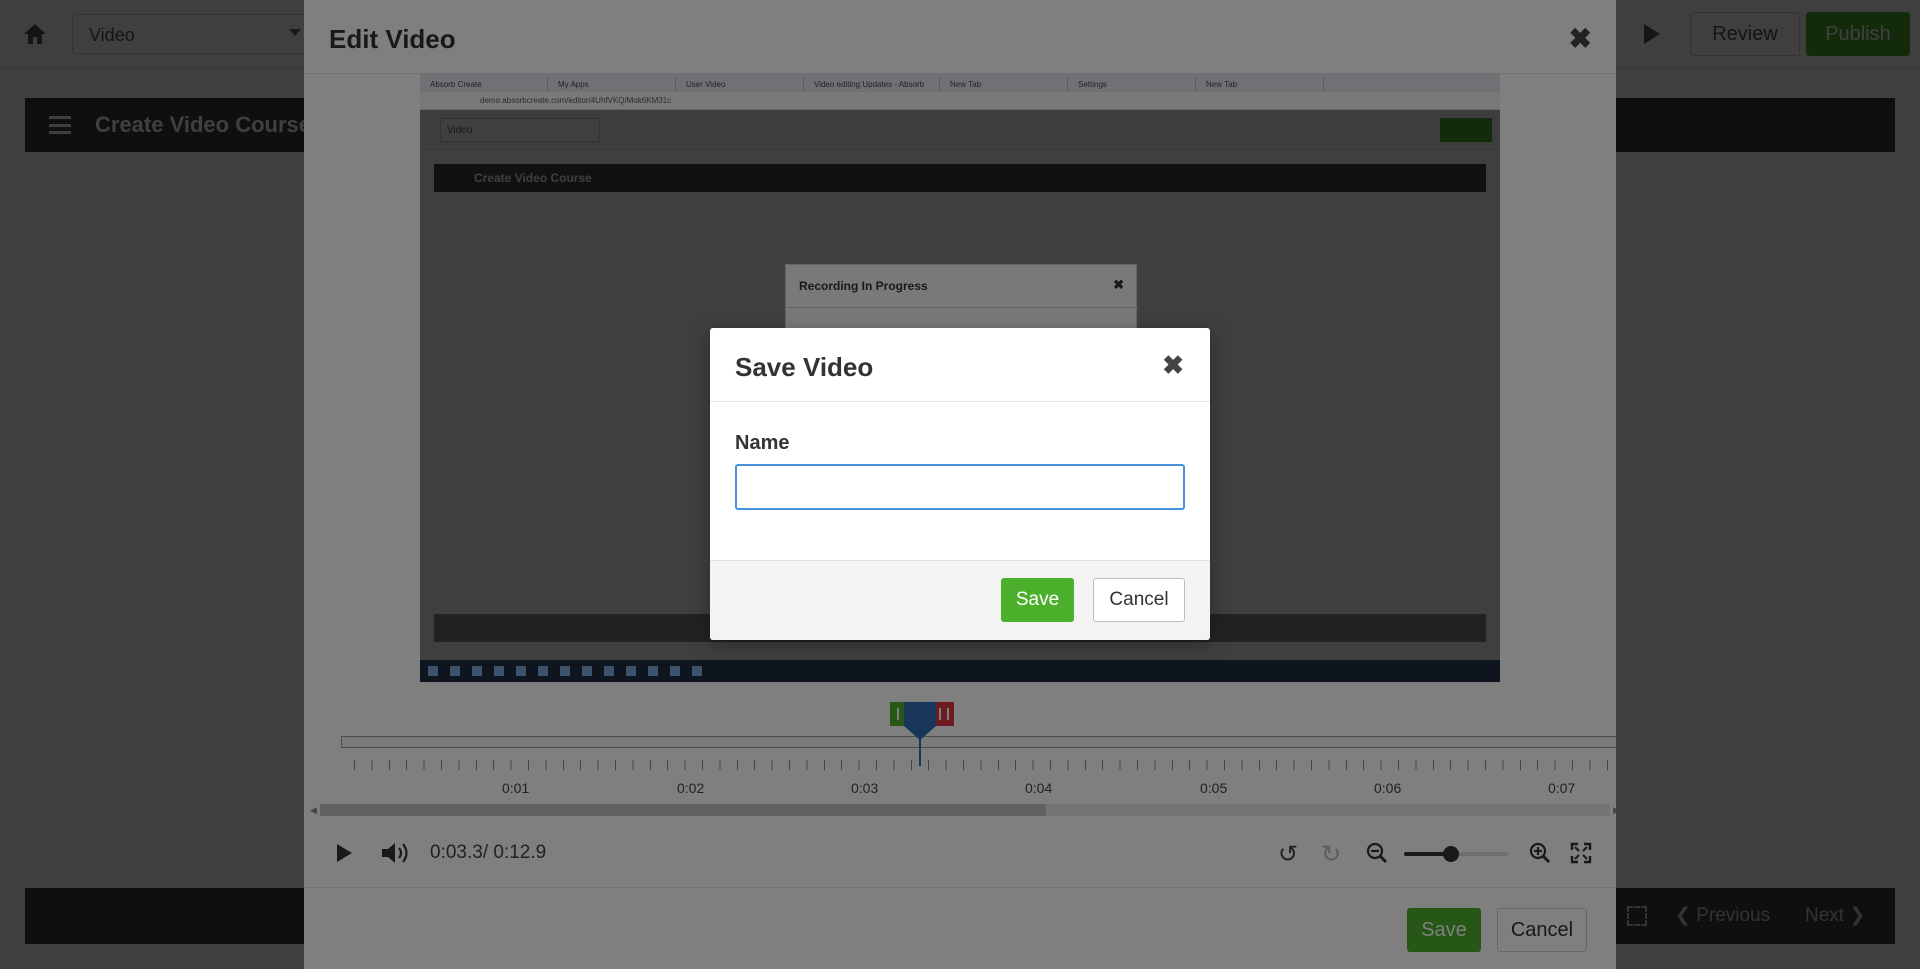  I want to click on save-video-footer: Save Cancel, so click(960, 600).